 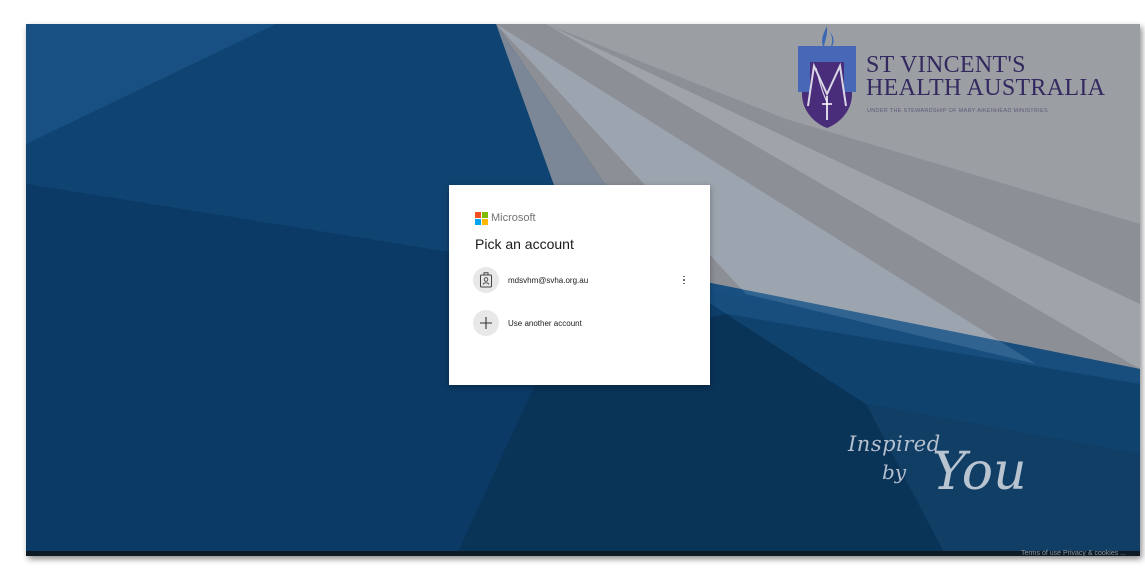 What do you see at coordinates (894, 472) in the screenshot?
I see `slogan-word-by: by` at bounding box center [894, 472].